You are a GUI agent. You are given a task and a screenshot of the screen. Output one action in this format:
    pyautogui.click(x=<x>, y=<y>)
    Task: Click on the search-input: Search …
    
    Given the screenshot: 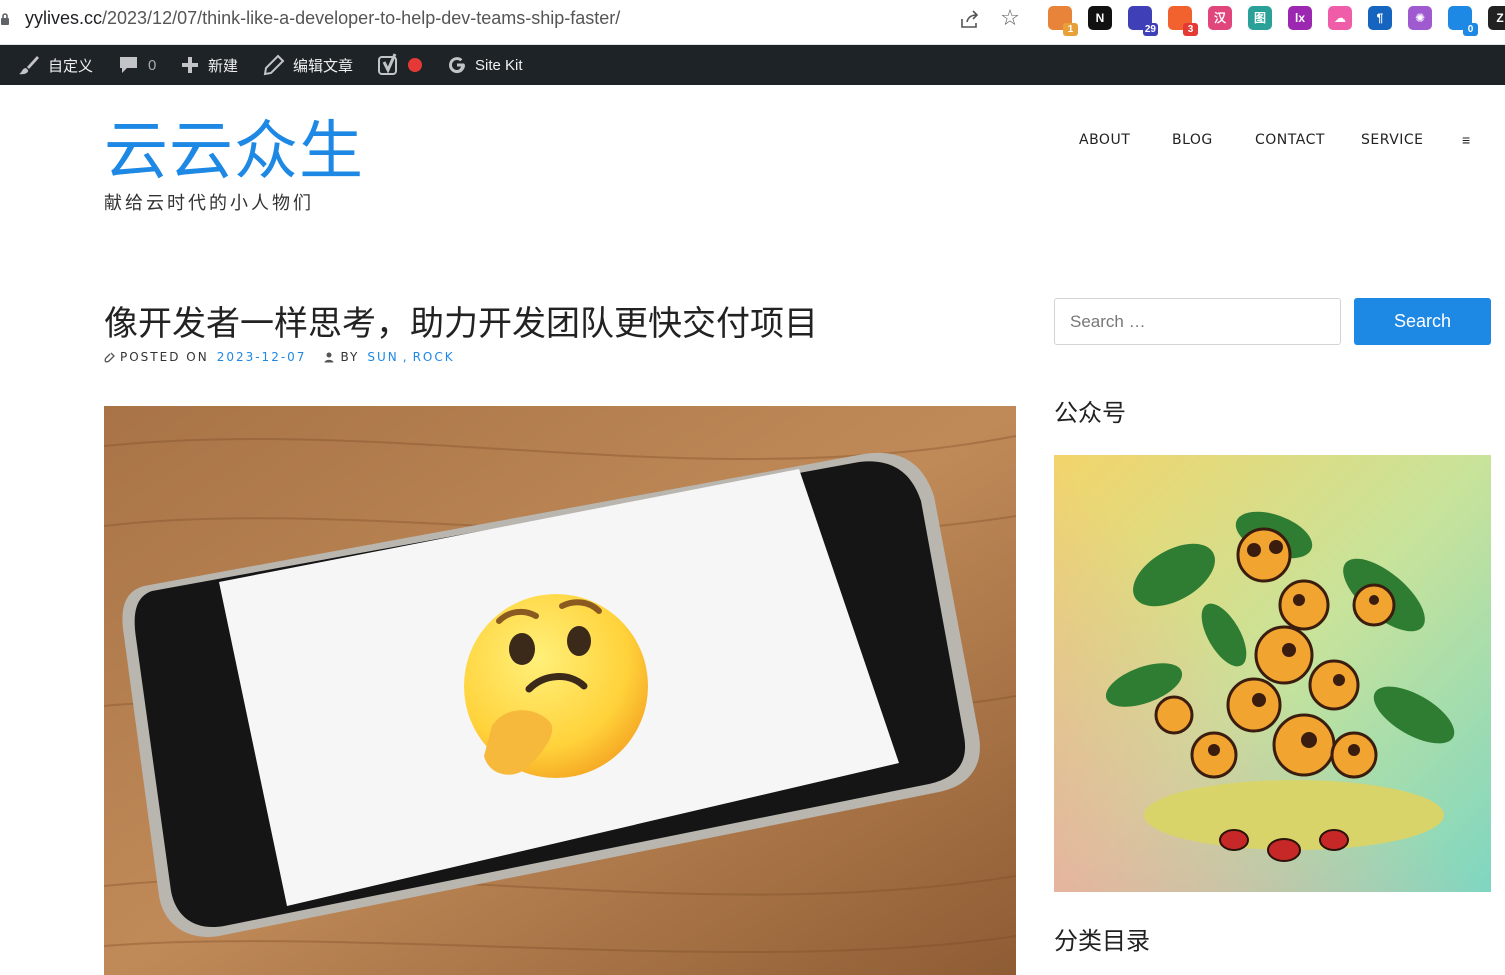 What is the action you would take?
    pyautogui.click(x=1197, y=321)
    